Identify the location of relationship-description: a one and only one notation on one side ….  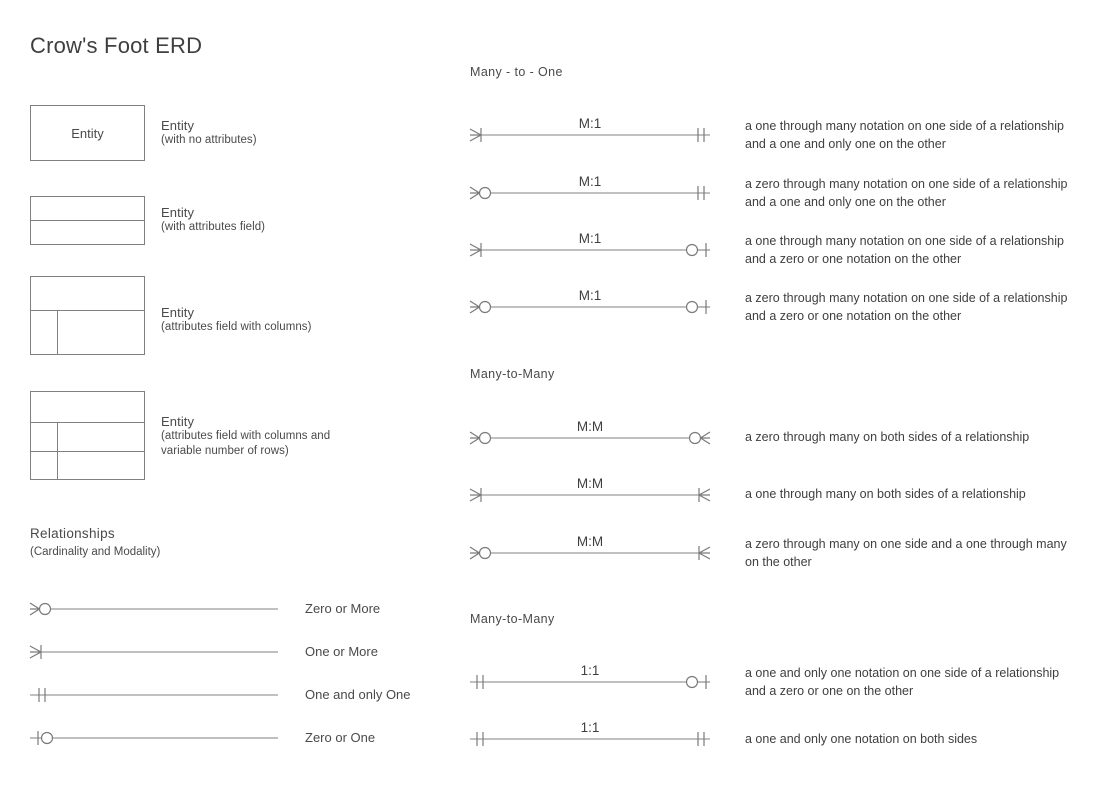
(902, 682).